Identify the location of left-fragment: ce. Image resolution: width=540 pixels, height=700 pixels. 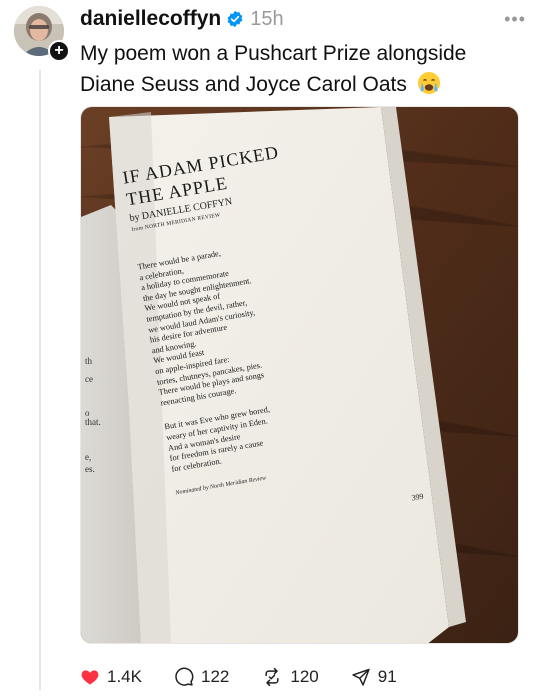
(89, 379).